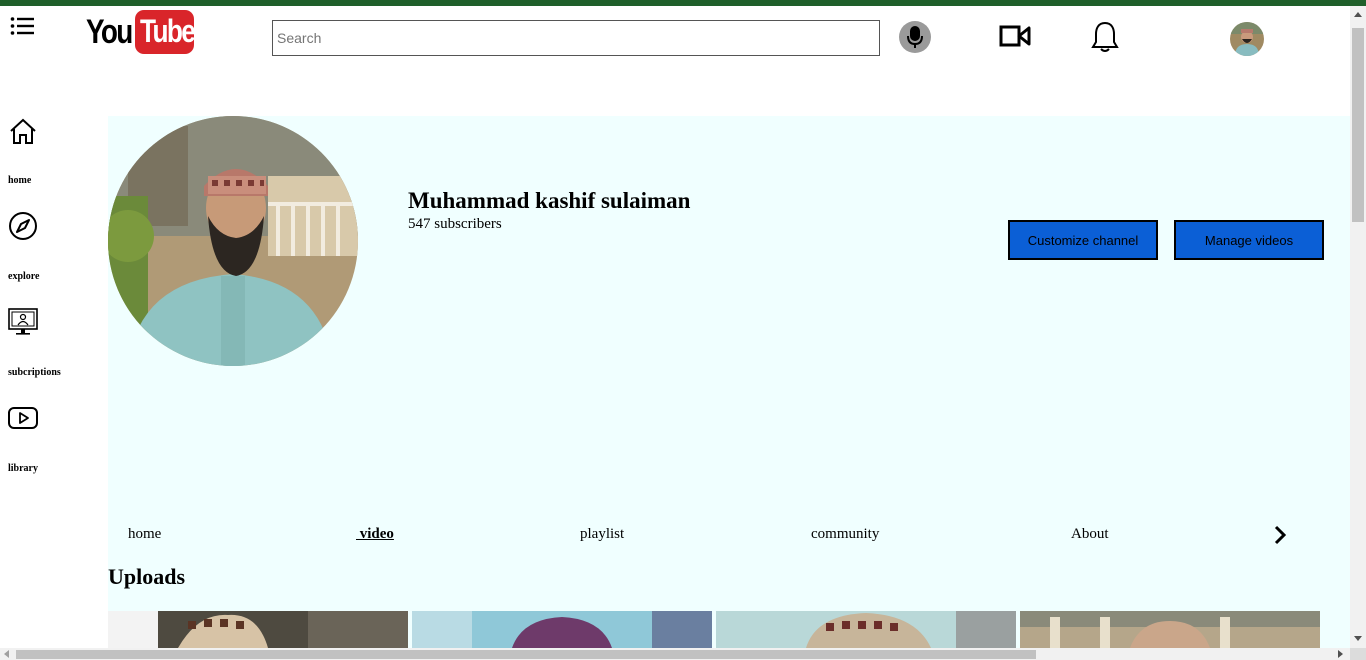 The height and width of the screenshot is (660, 1366). Describe the element at coordinates (1015, 38) in the screenshot. I see `video-camera-icon` at that location.